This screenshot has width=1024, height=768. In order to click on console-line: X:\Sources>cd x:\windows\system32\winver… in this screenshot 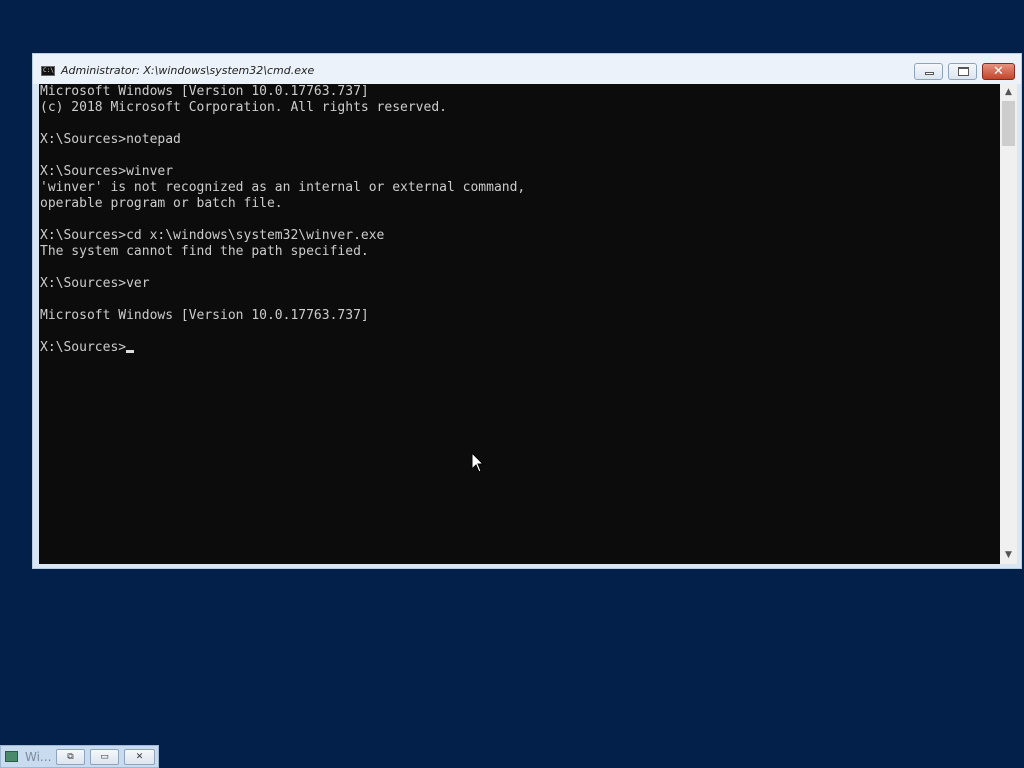, I will do `click(212, 235)`.